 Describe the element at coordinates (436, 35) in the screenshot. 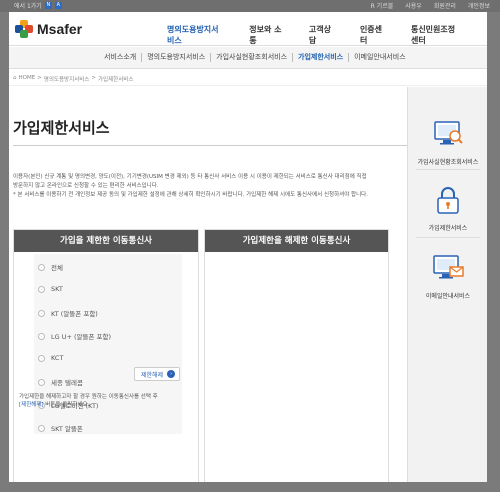

I see `nav-item-dispute-center: 통신민원조정센터` at that location.